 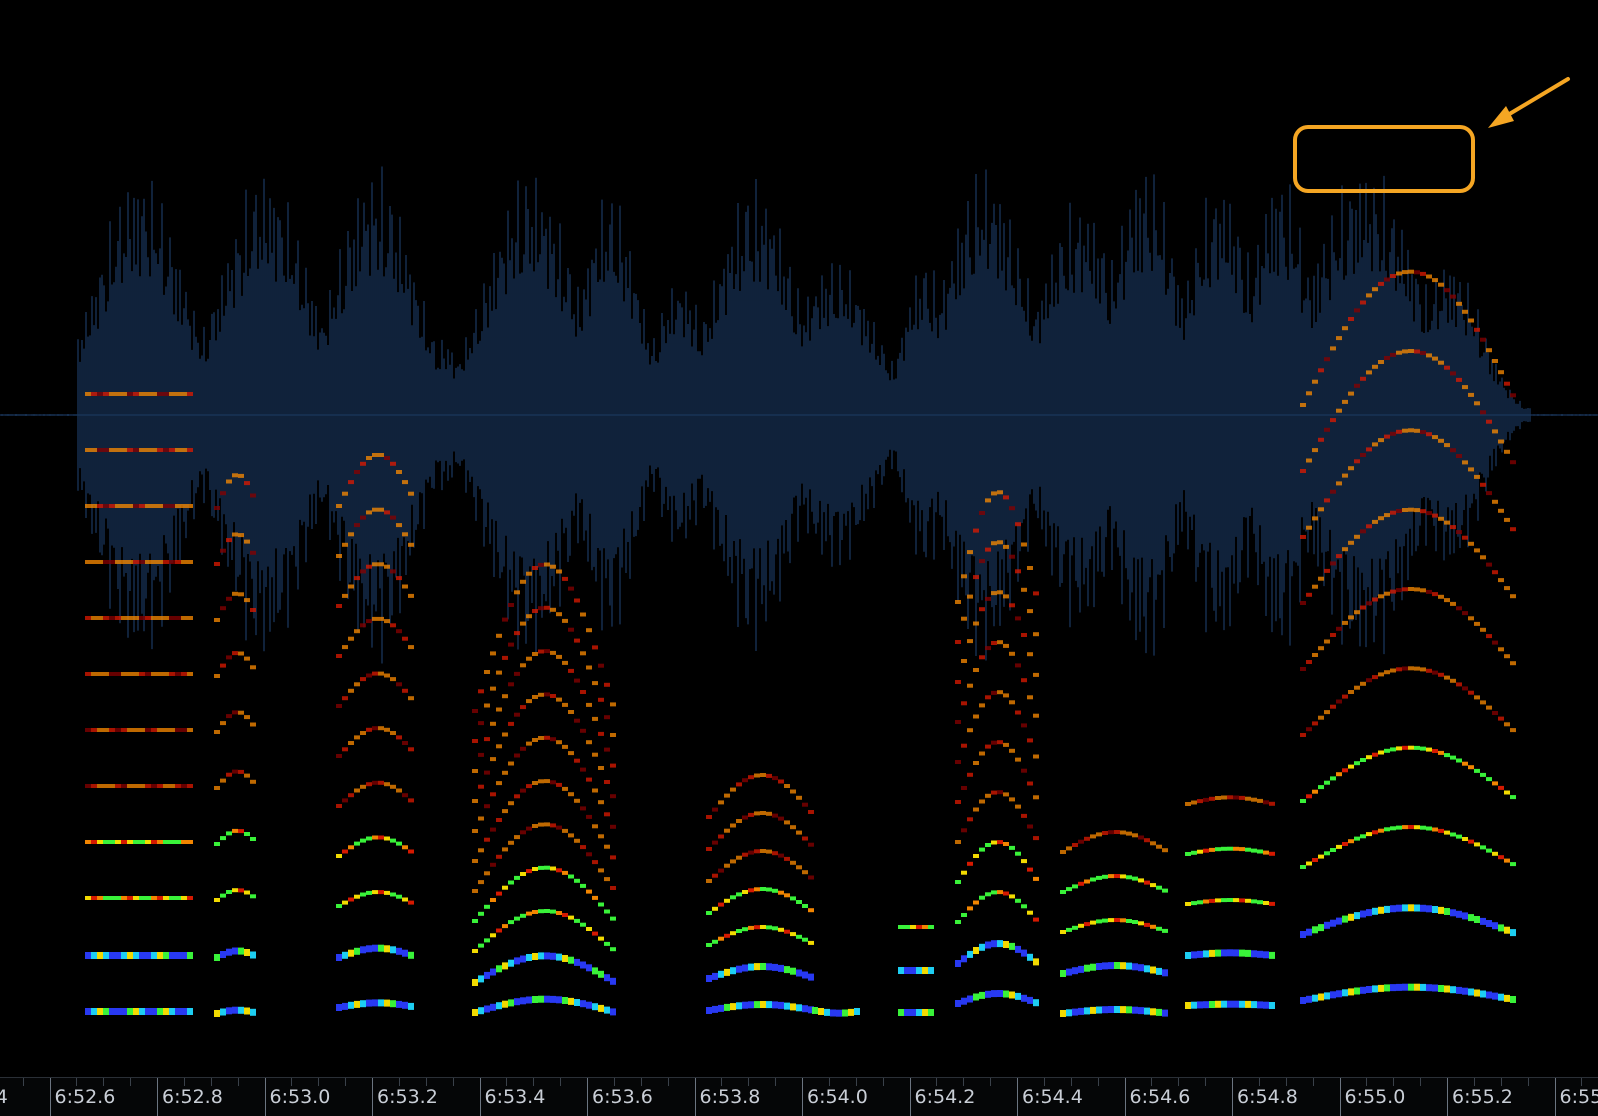 What do you see at coordinates (512, 1097) in the screenshot?
I see `timeline-tick: 6:53.4` at bounding box center [512, 1097].